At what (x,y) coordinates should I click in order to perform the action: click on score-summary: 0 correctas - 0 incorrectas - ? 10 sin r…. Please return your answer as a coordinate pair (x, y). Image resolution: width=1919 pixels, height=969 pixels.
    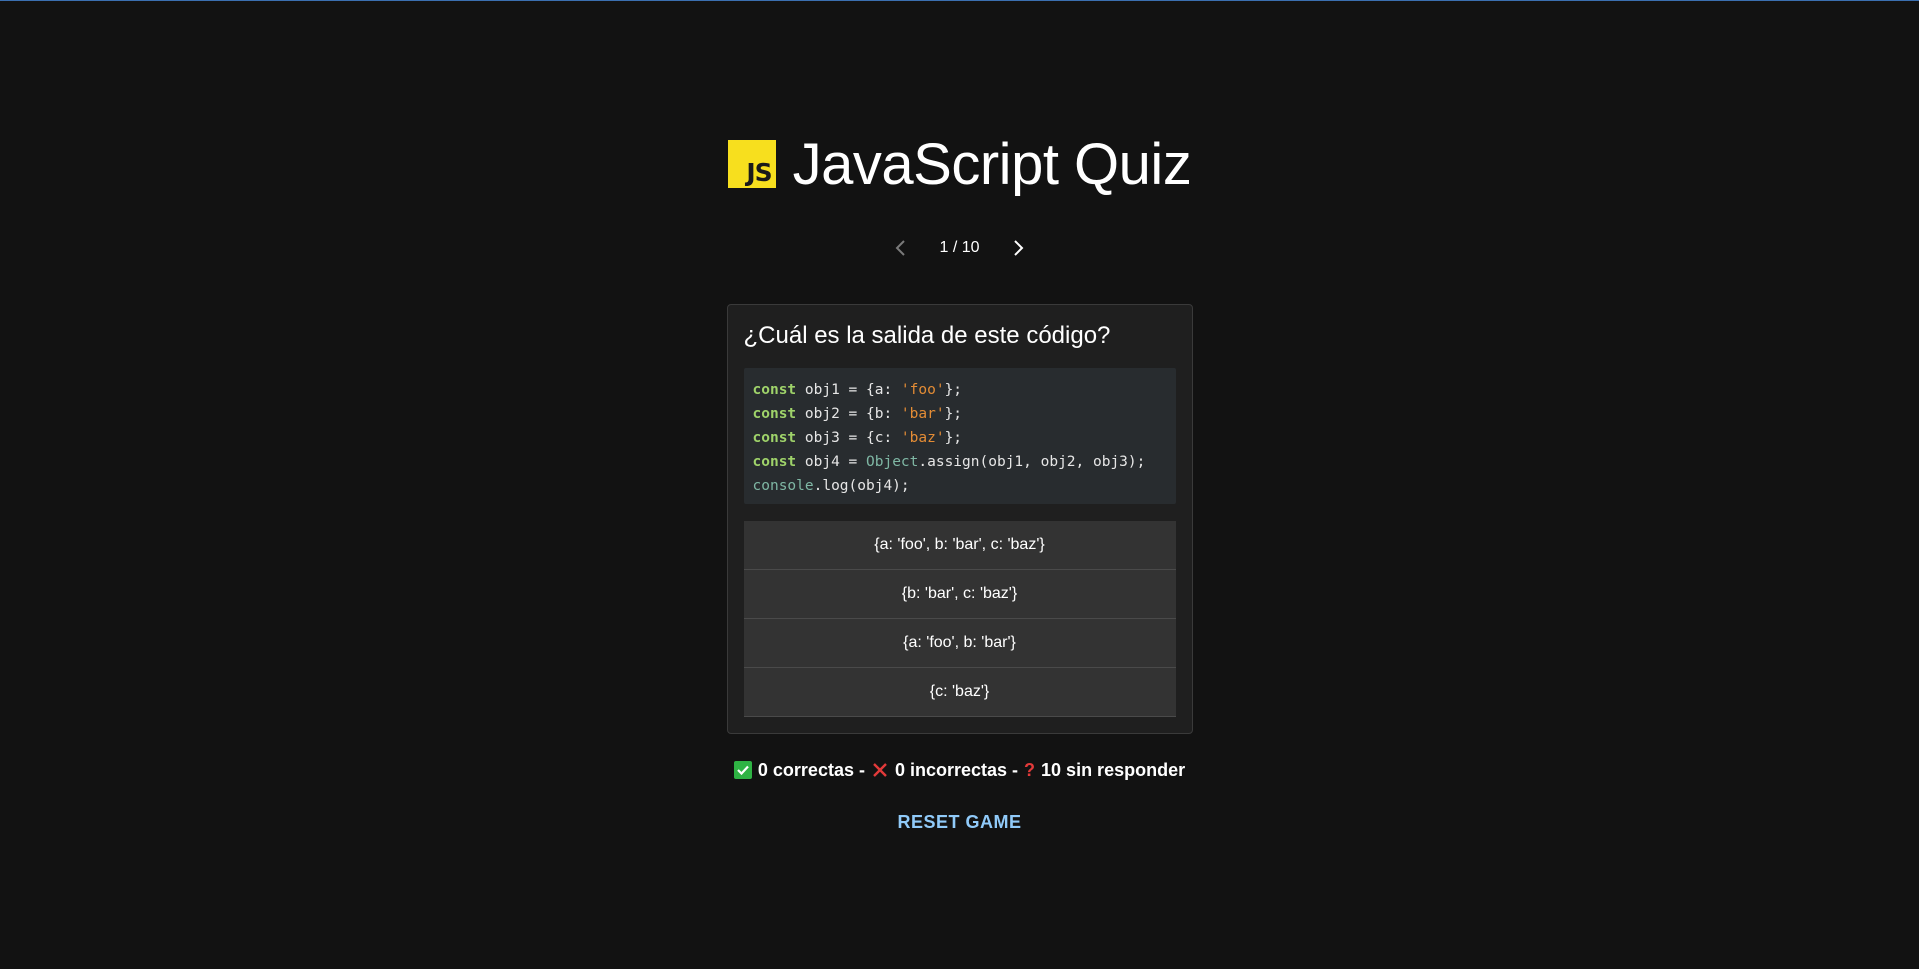
    Looking at the image, I should click on (959, 770).